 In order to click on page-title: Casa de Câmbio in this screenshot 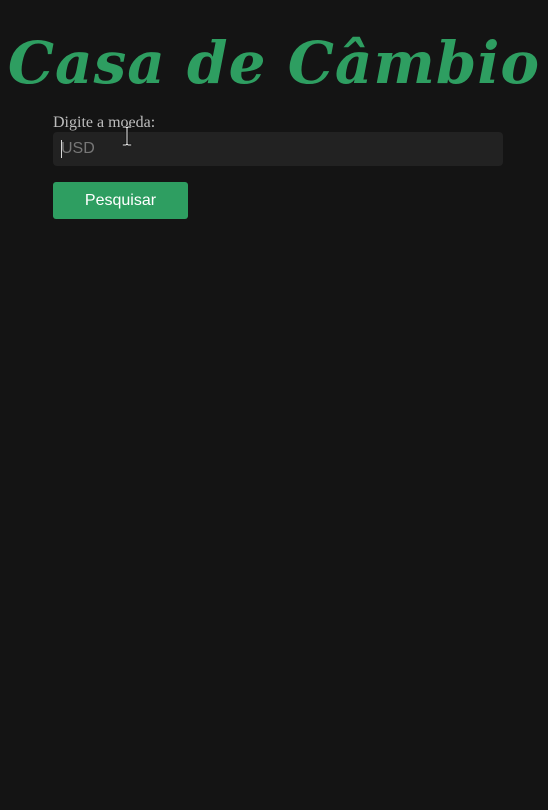, I will do `click(274, 63)`.